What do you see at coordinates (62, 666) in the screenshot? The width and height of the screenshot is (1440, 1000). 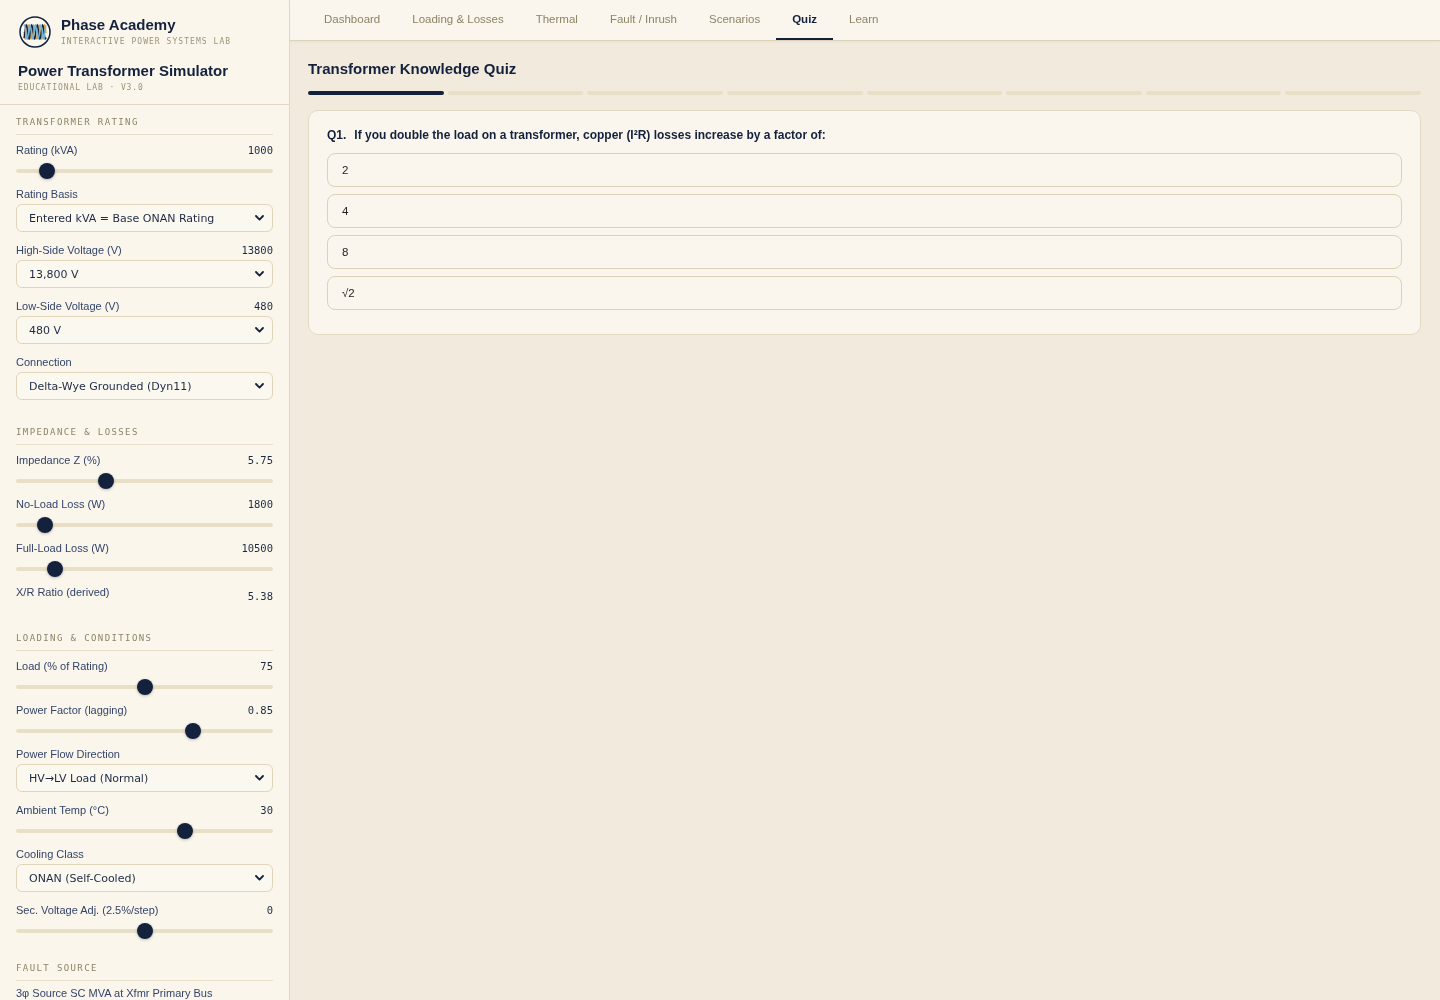 I see `control-label: Load (% of Rating)` at bounding box center [62, 666].